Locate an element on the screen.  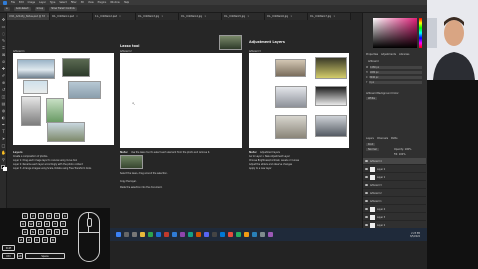
layer-row: Layer 1 is located at coordinates (394, 177).